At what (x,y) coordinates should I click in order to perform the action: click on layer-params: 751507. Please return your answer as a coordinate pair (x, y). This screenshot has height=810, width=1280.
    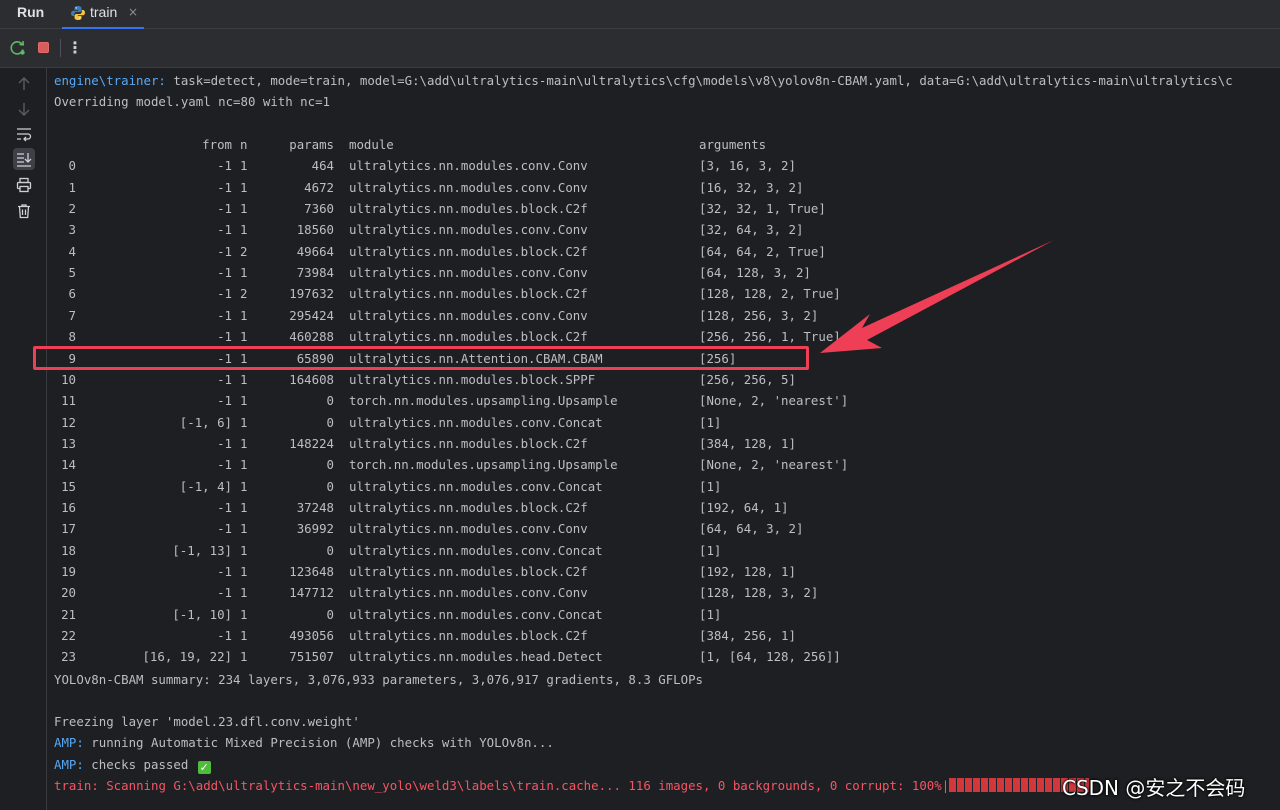
    Looking at the image, I should click on (311, 656).